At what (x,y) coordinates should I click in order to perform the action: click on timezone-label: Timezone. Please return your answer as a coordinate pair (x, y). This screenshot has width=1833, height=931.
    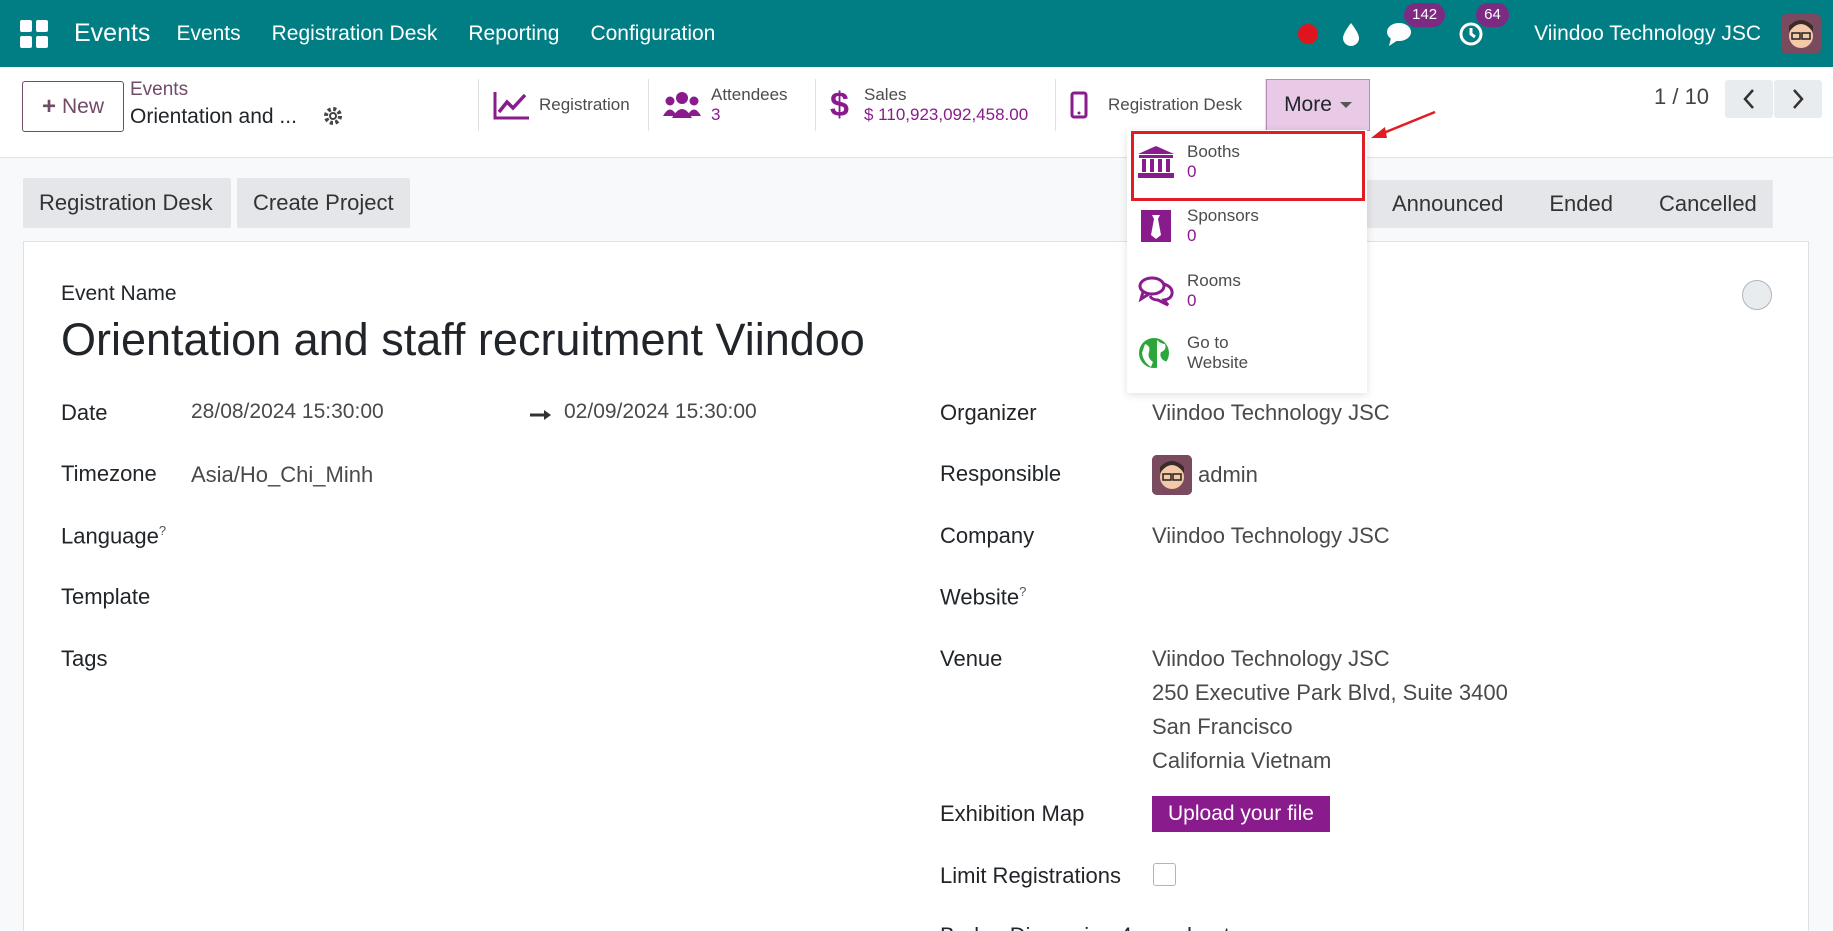
    Looking at the image, I should click on (109, 473).